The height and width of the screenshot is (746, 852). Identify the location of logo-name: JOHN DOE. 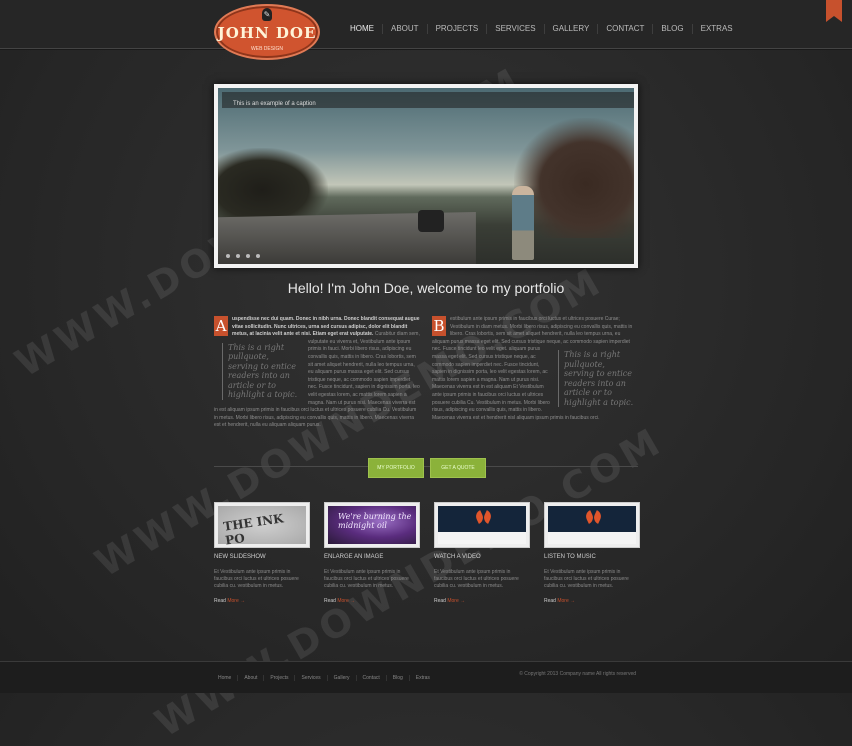
(267, 33).